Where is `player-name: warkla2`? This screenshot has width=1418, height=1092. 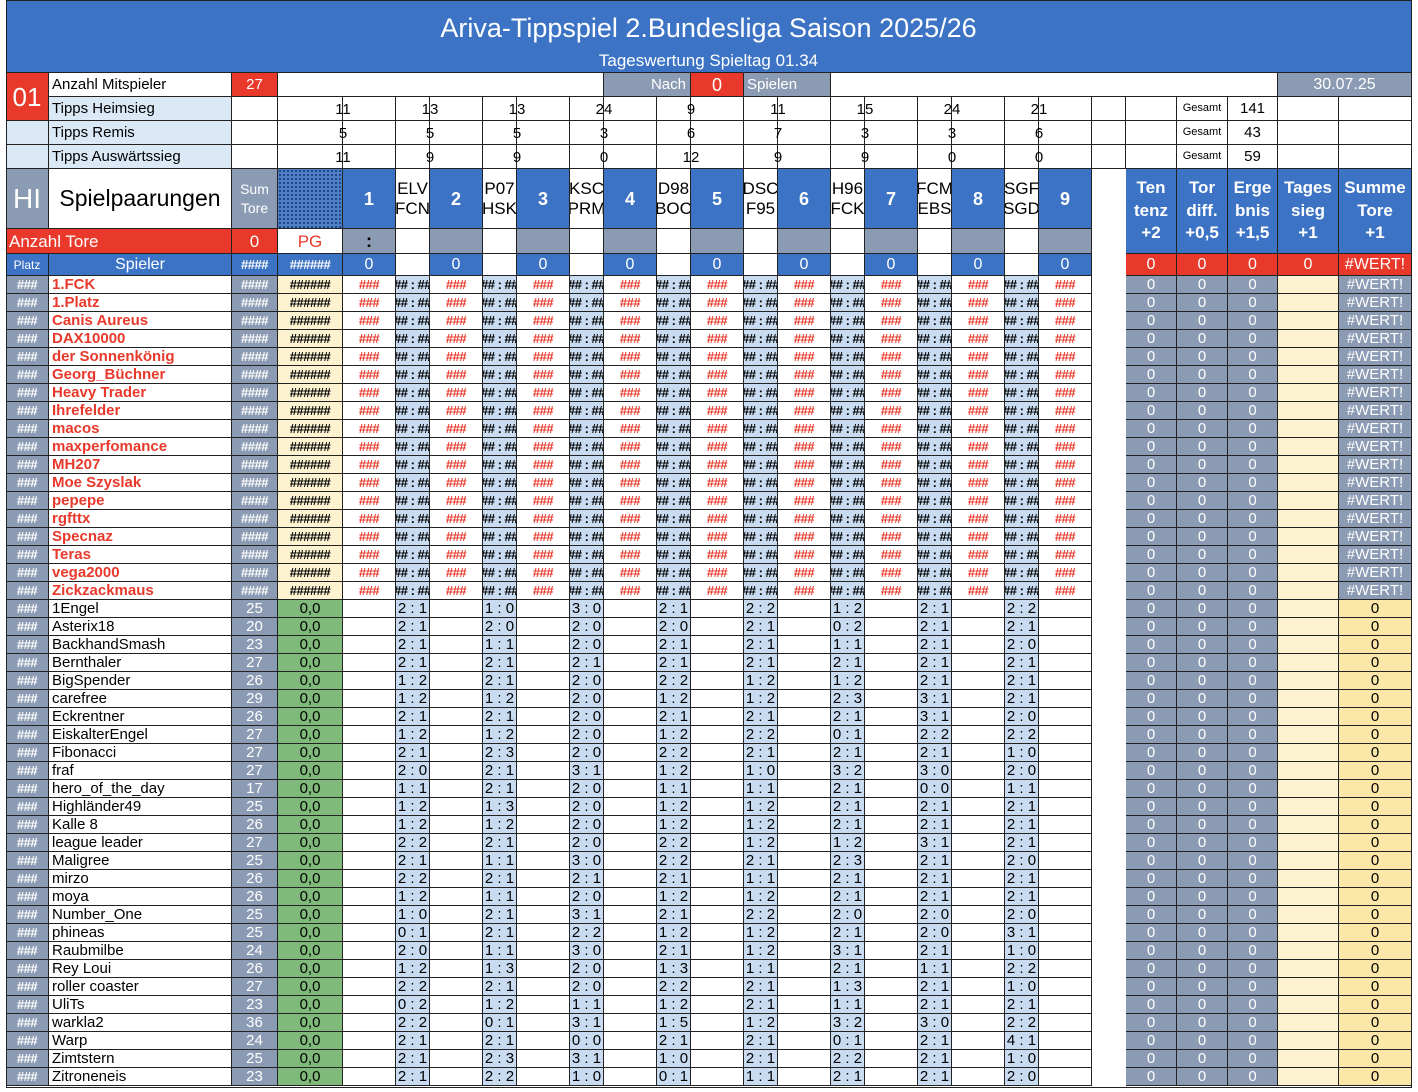 player-name: warkla2 is located at coordinates (140, 1023).